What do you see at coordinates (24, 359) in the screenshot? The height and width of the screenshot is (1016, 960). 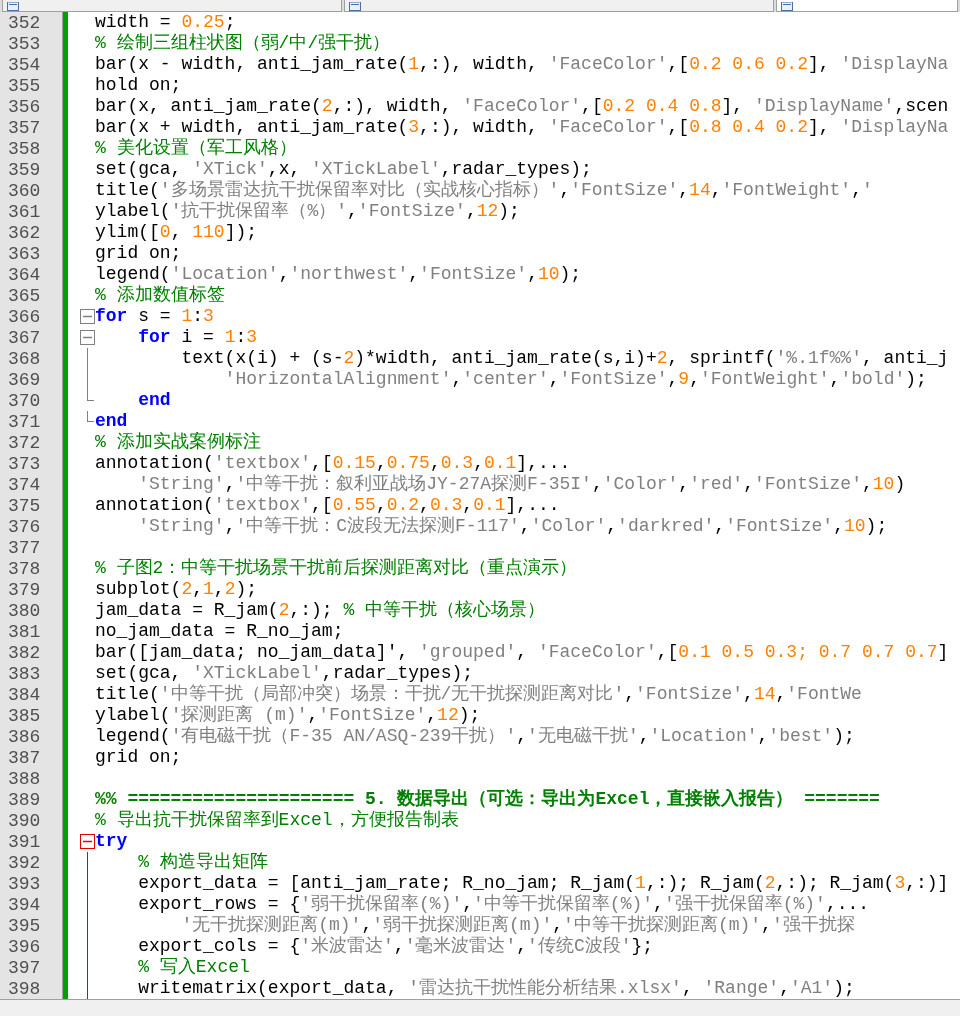 I see `line-number: 368` at bounding box center [24, 359].